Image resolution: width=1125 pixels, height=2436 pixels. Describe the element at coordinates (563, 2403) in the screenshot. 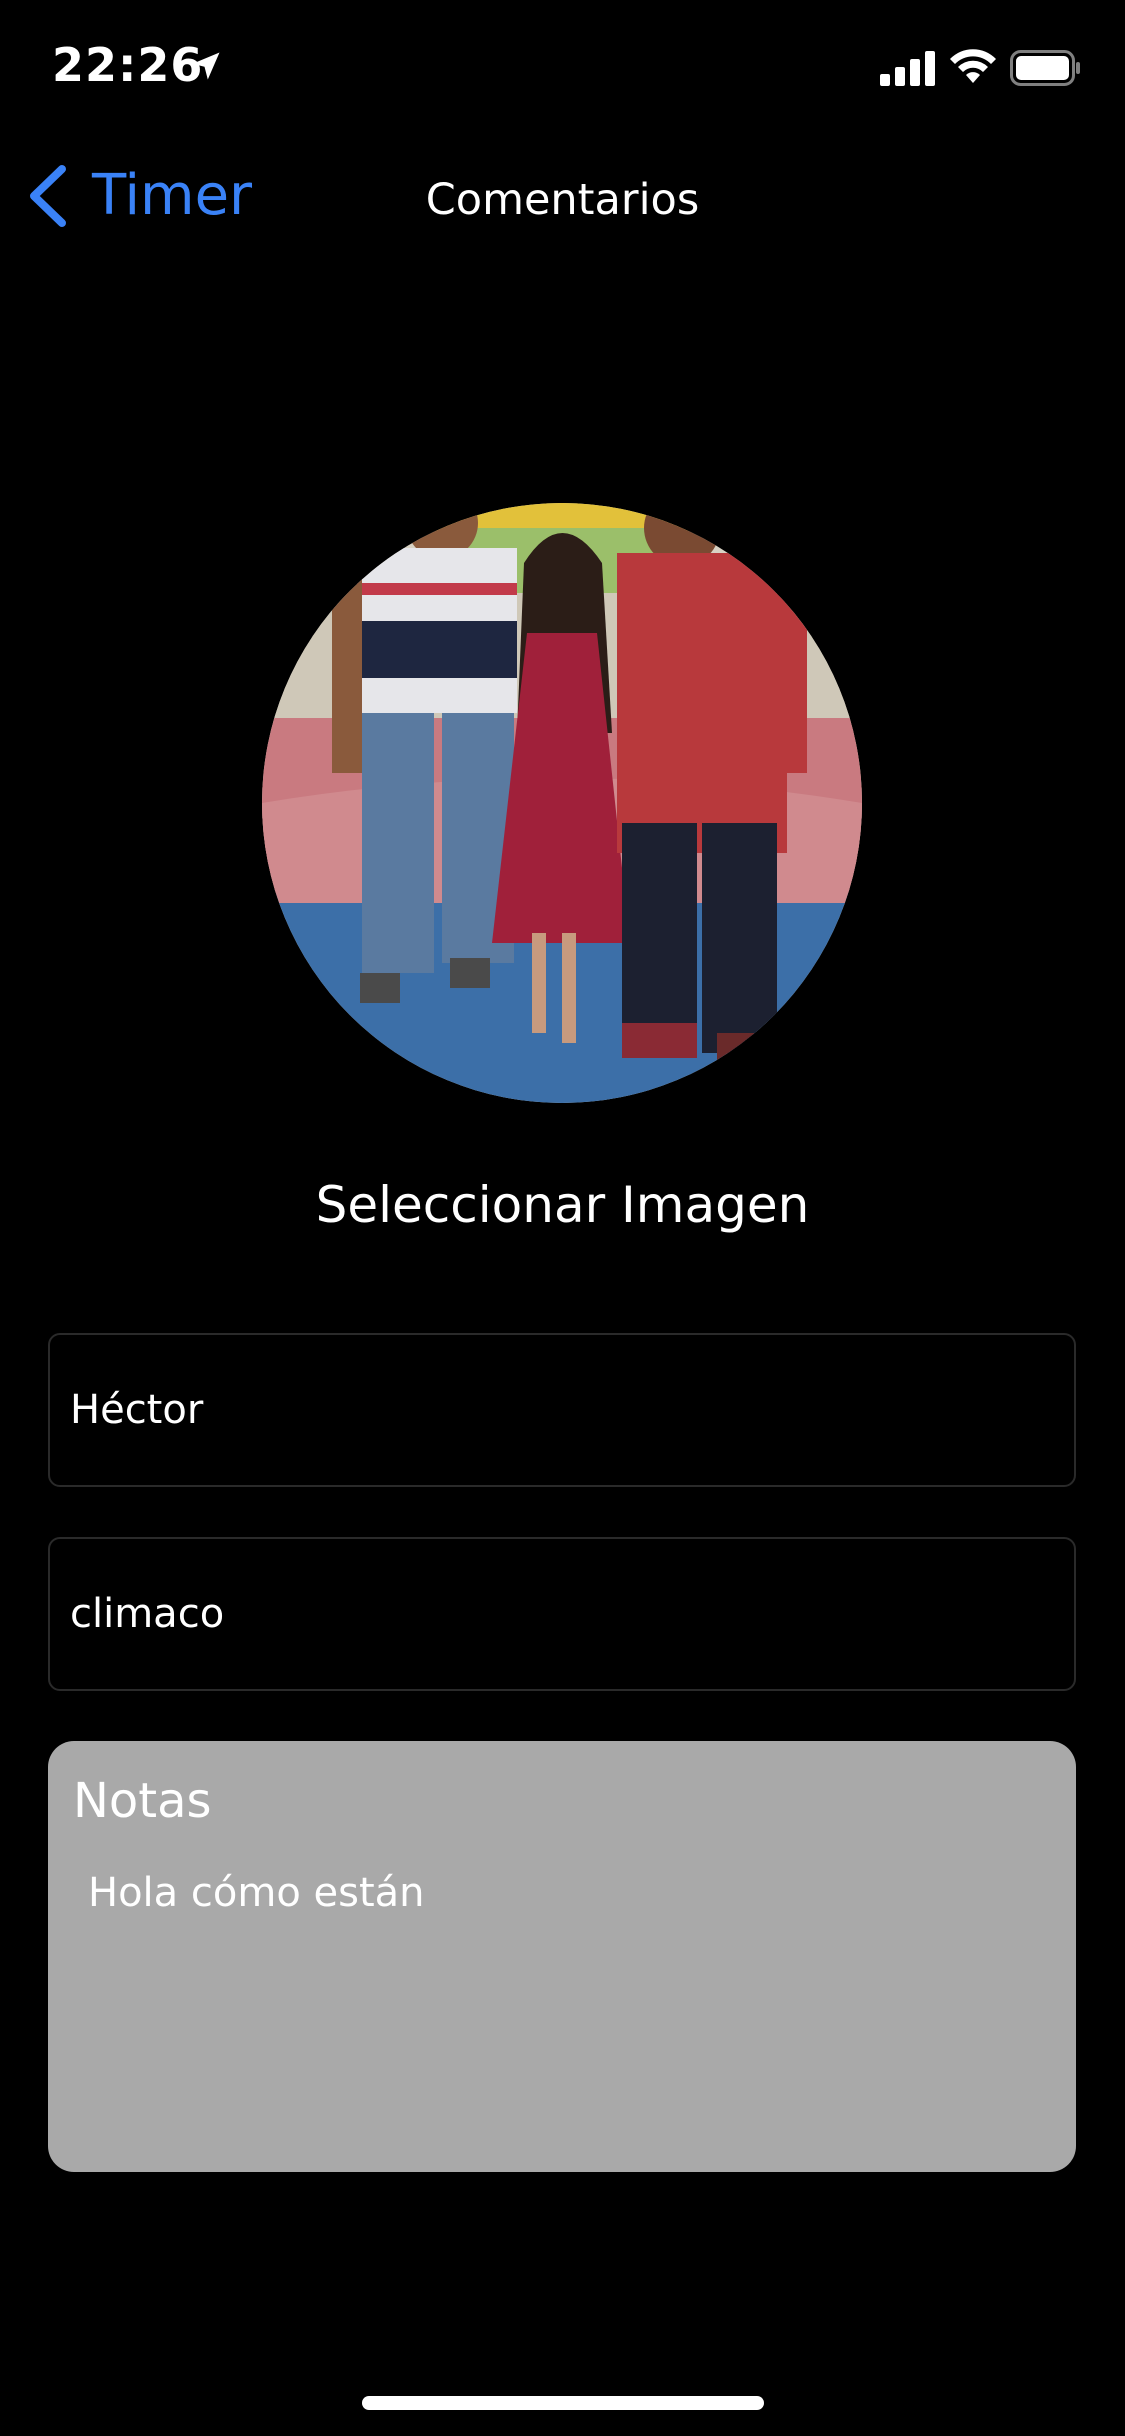

I see `home-indicator` at that location.